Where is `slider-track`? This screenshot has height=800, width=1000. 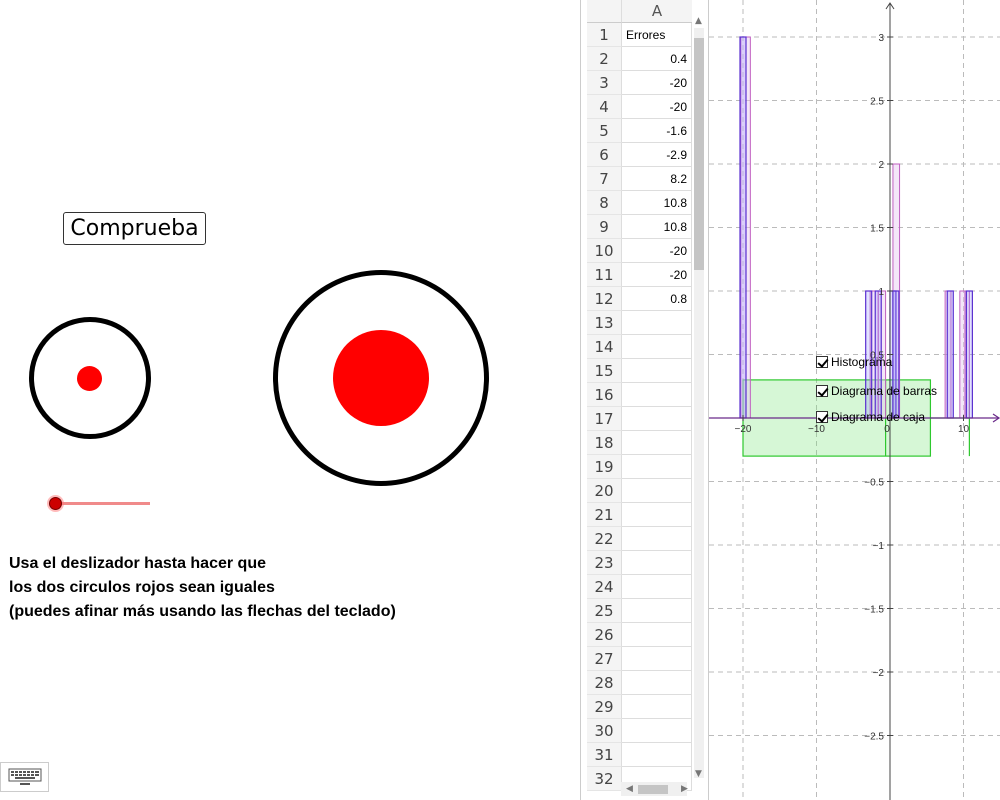
slider-track is located at coordinates (102, 503).